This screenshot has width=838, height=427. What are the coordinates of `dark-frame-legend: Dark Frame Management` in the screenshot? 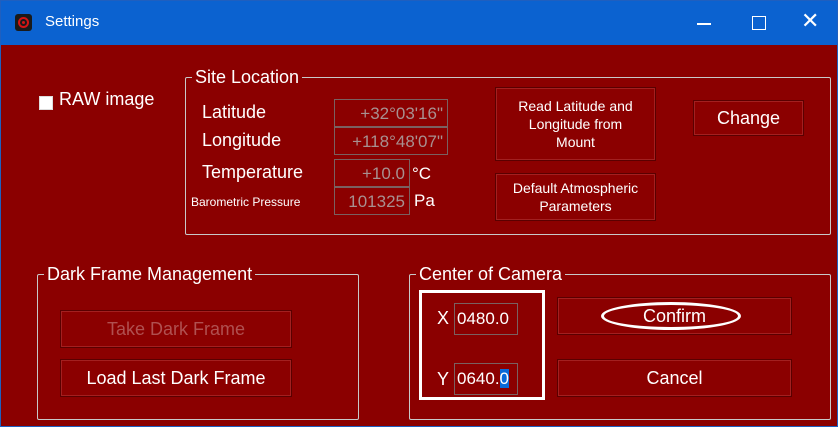 It's located at (150, 274).